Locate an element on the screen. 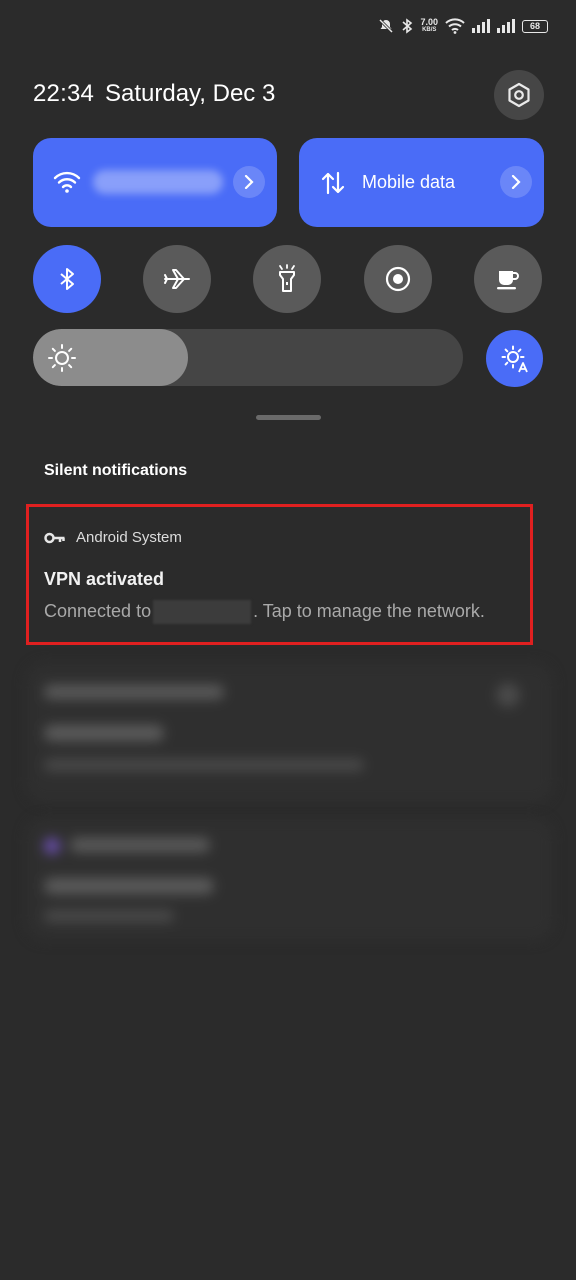  gear-icon is located at coordinates (519, 95).